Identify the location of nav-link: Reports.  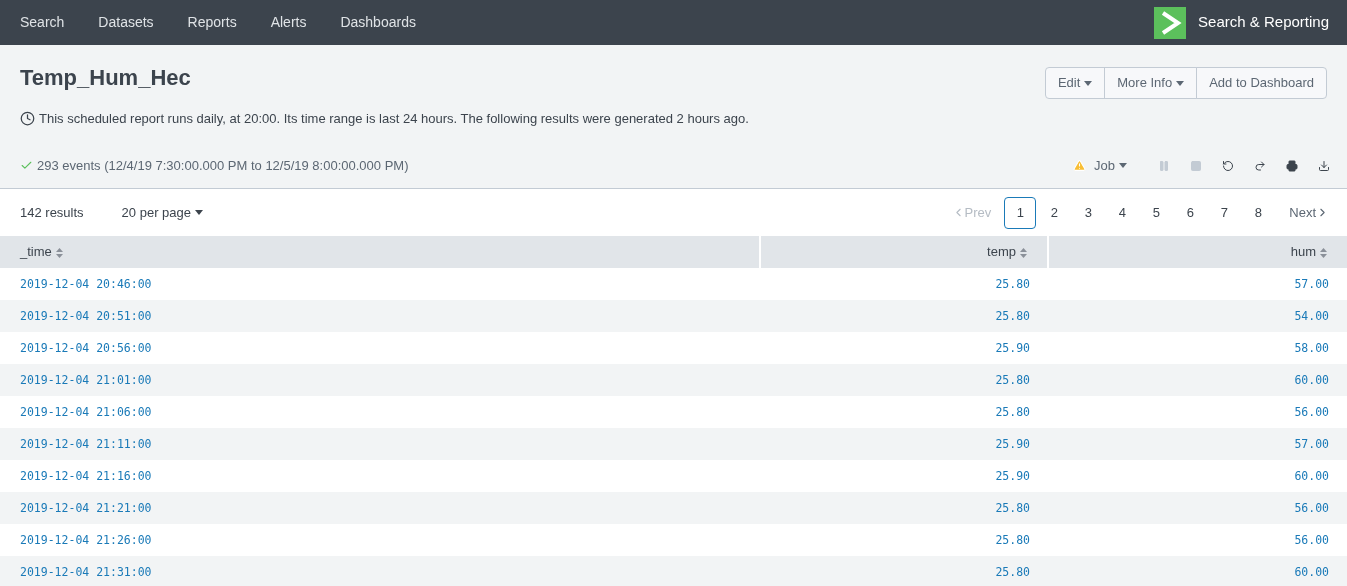
(212, 22).